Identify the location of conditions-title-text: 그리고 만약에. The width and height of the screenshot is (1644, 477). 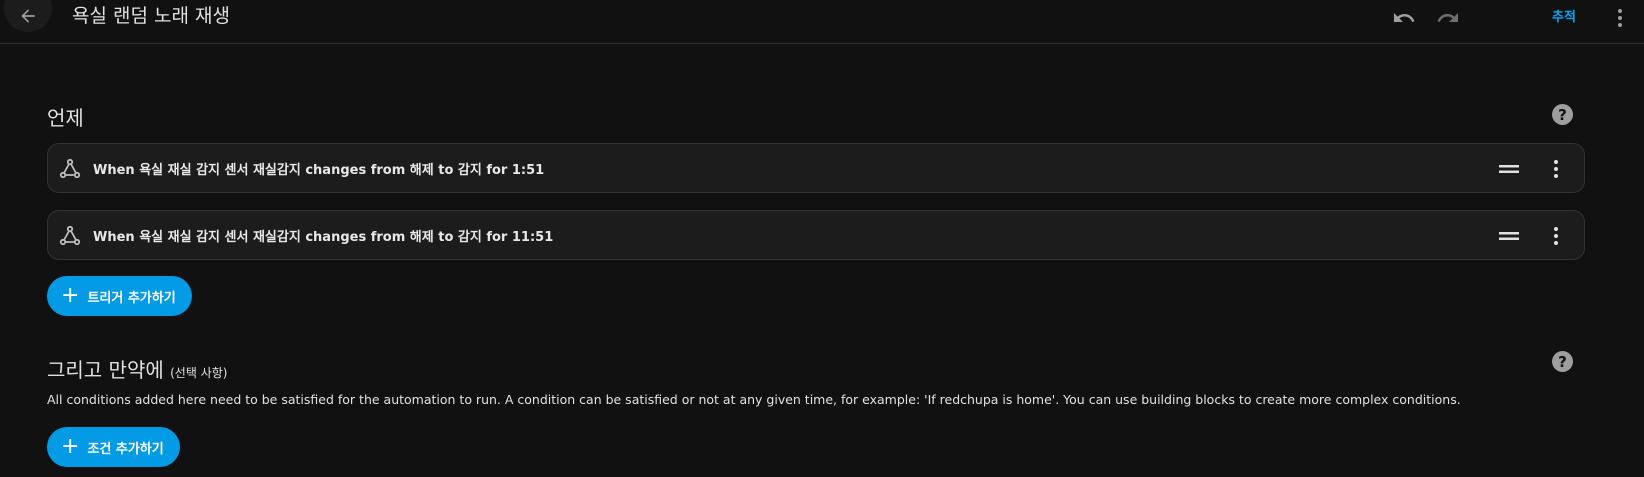
(105, 370).